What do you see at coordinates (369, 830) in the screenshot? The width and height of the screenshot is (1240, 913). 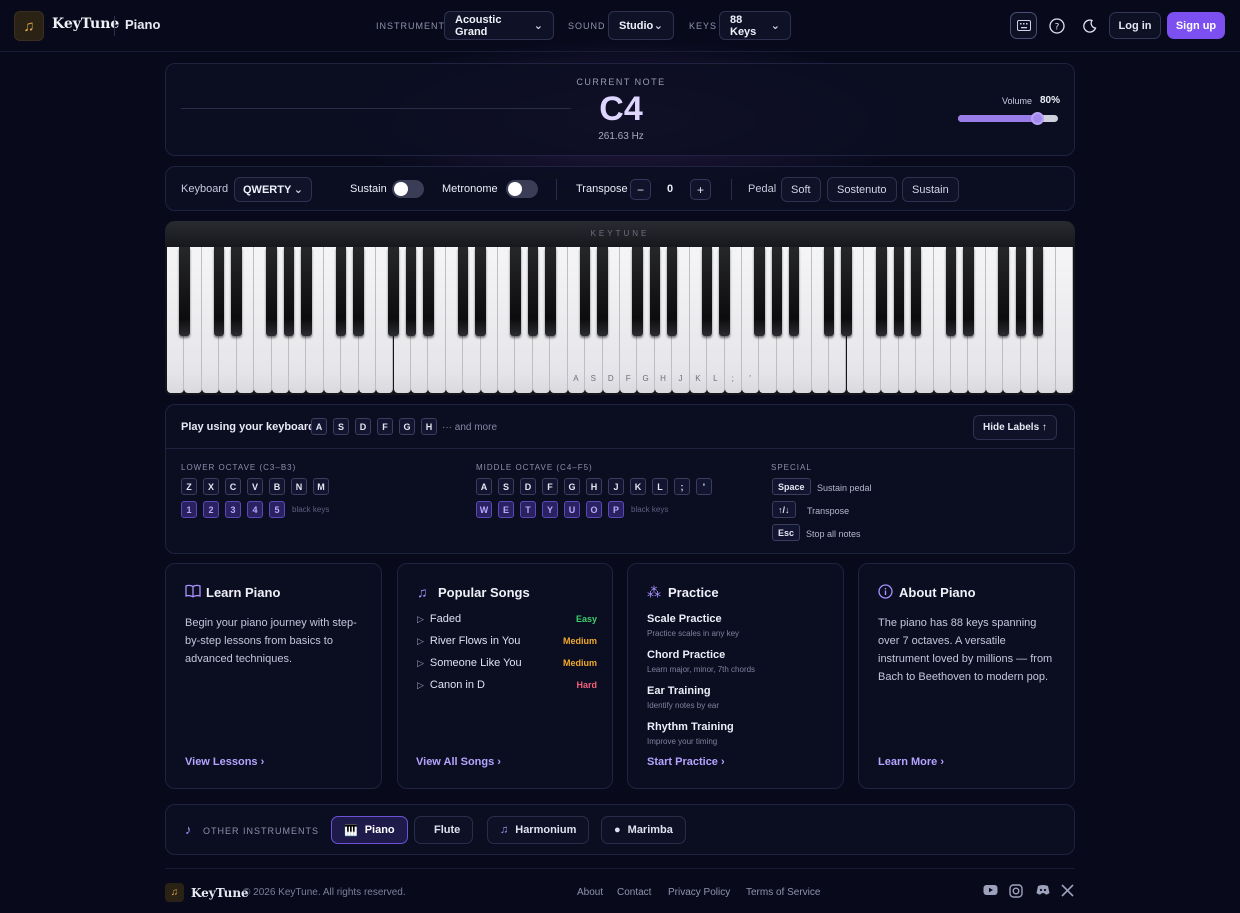 I see `instrument-piano-button: 🎹 Piano` at bounding box center [369, 830].